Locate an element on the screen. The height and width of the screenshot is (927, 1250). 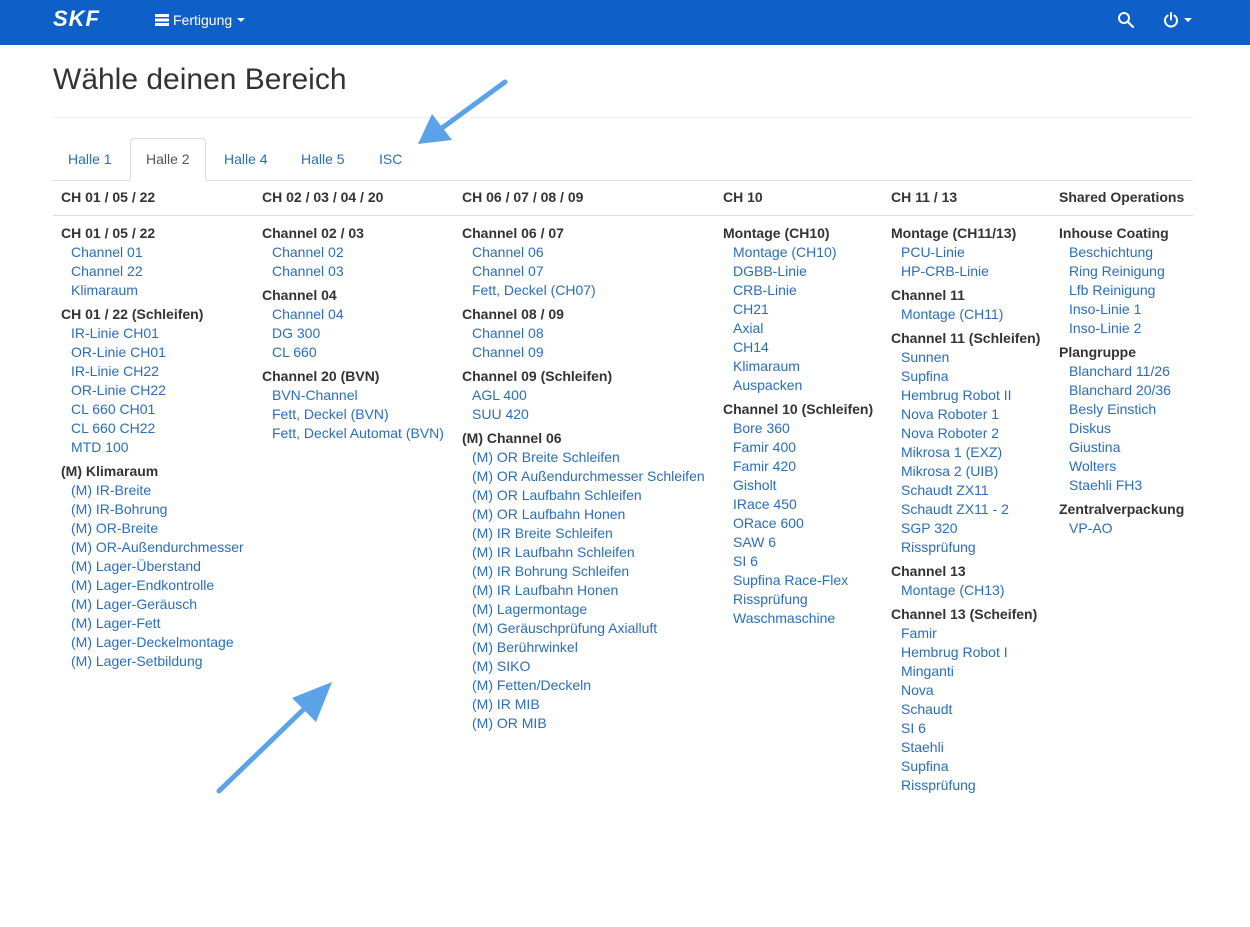
area-link-klimaraum: Klimaraum is located at coordinates (152, 290).